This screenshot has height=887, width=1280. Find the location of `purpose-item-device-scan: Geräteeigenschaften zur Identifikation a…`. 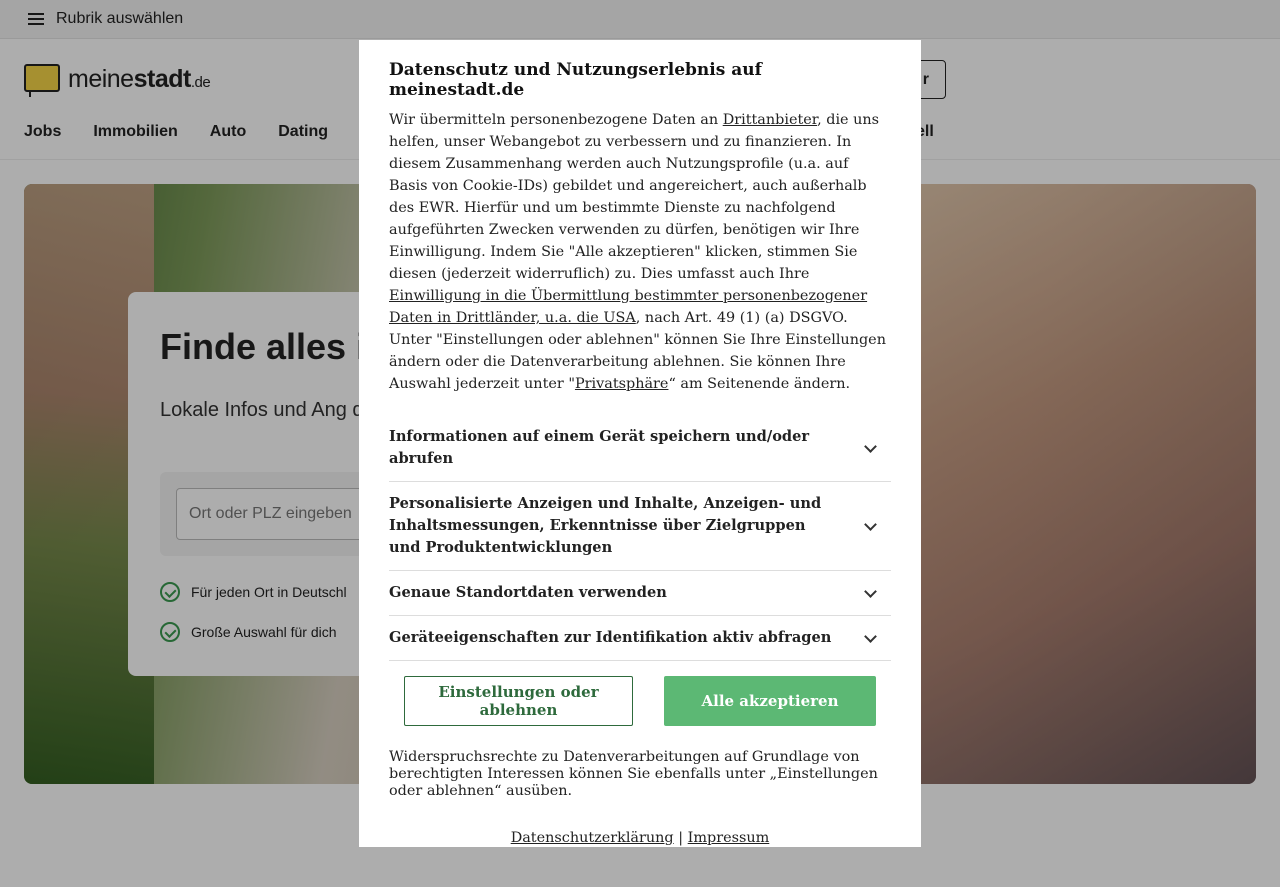

purpose-item-device-scan: Geräteeigenschaften zur Identifikation a… is located at coordinates (640, 638).